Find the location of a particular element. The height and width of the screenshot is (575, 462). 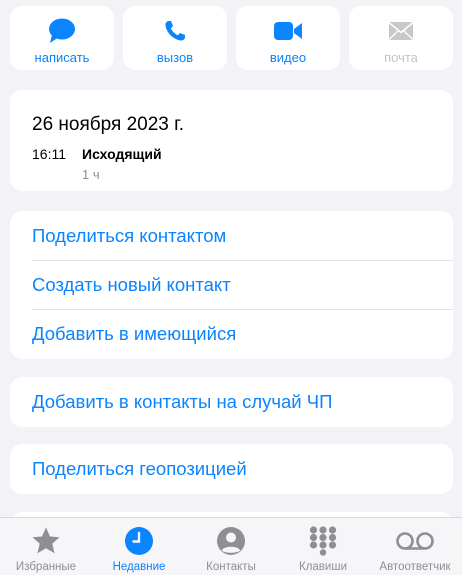

create-contact-button: Создать новый контакт is located at coordinates (231, 284).